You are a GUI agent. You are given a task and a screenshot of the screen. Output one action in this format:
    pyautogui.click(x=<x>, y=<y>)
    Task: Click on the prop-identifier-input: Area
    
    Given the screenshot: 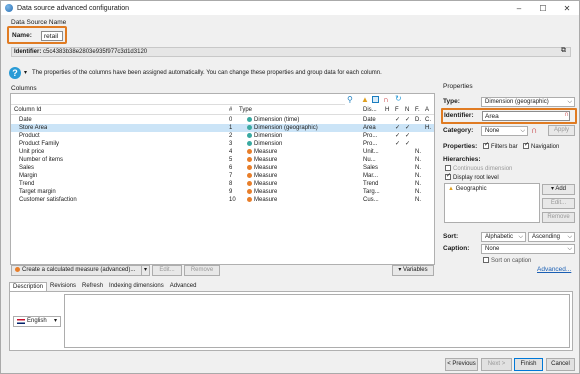 What is the action you would take?
    pyautogui.click(x=526, y=116)
    